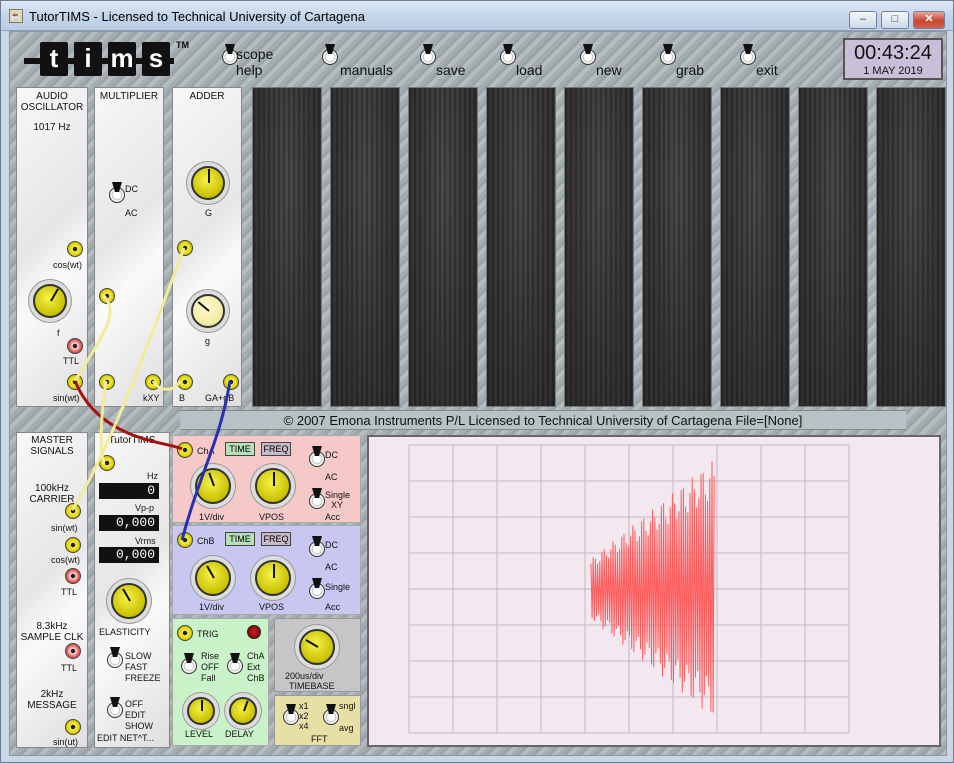  I want to click on minimize-button: –, so click(863, 20).